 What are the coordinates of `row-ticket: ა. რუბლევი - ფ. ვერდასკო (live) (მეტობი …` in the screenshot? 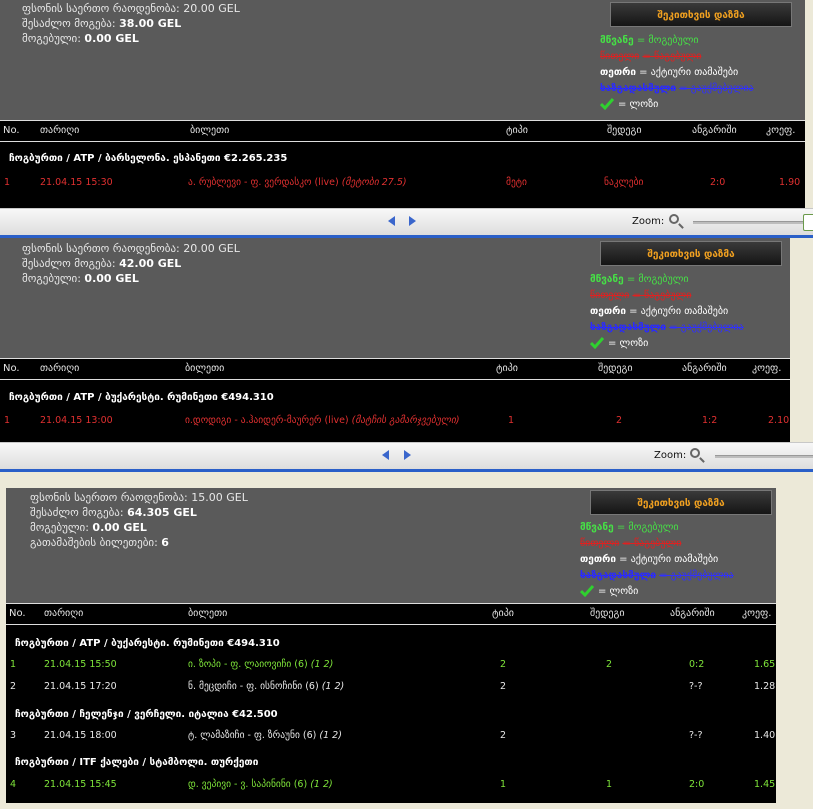 It's located at (297, 182).